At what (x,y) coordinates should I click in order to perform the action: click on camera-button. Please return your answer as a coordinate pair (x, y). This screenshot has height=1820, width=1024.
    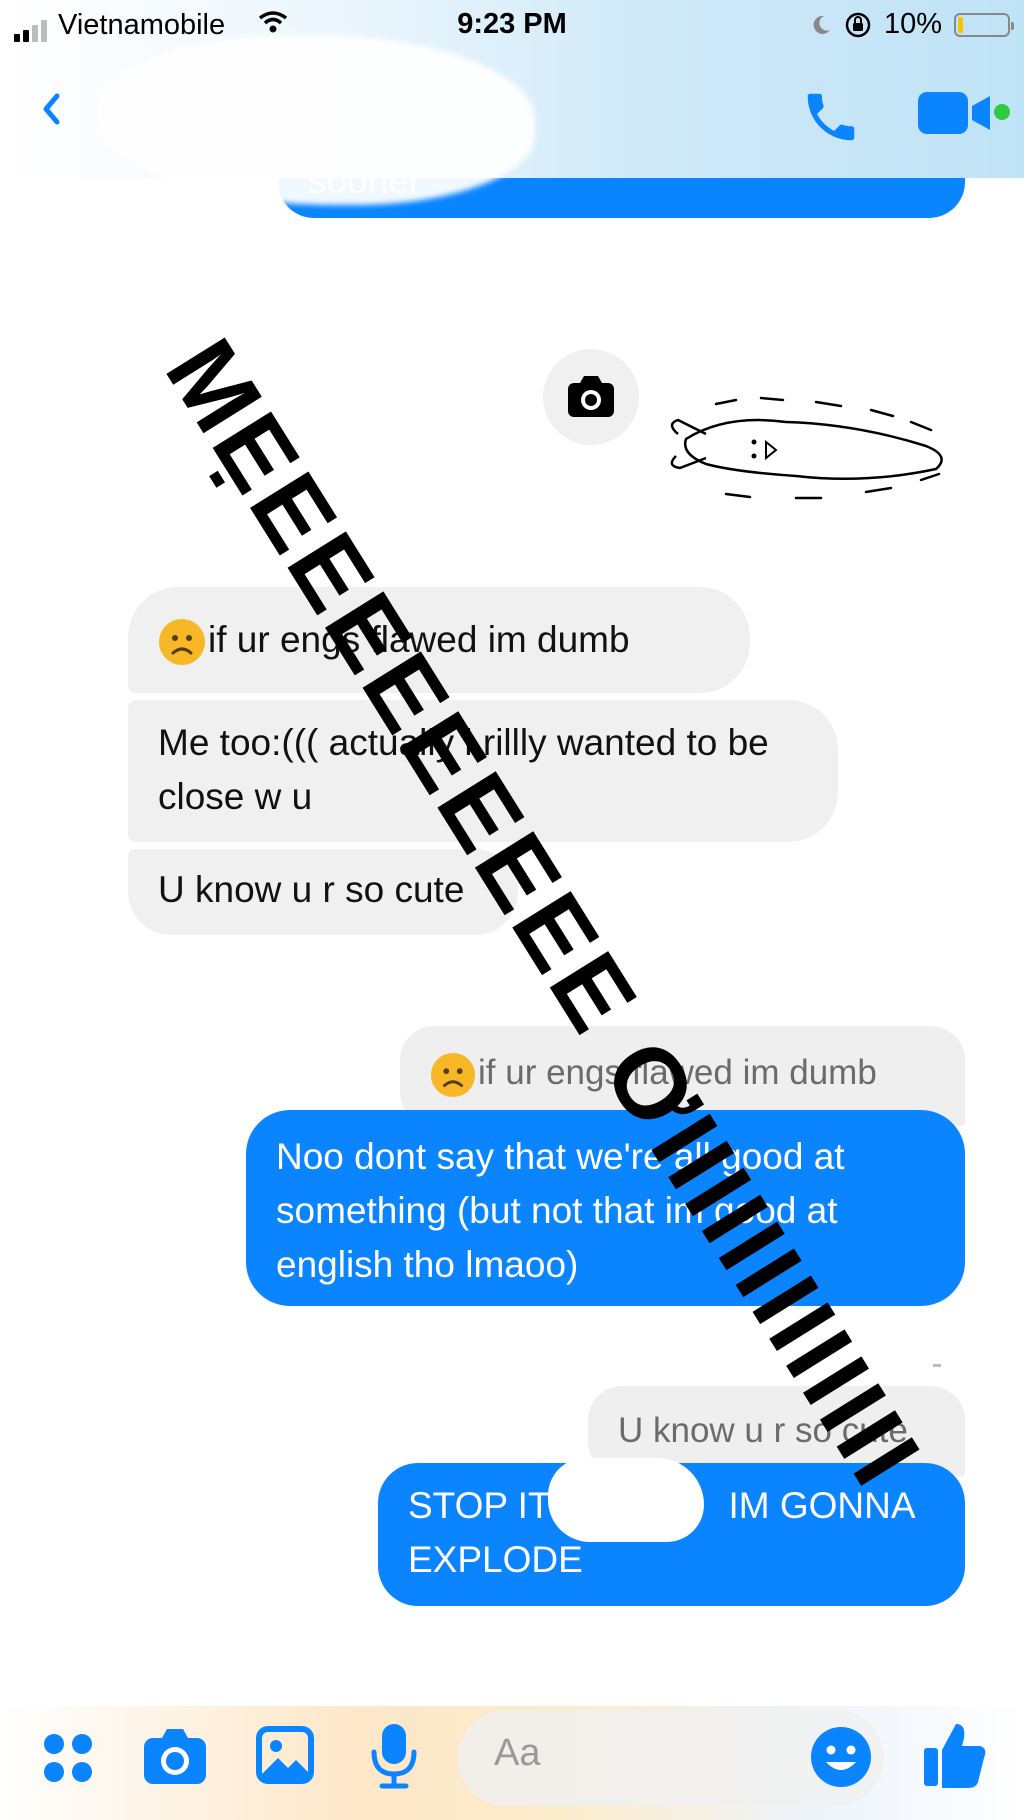
    Looking at the image, I should click on (591, 397).